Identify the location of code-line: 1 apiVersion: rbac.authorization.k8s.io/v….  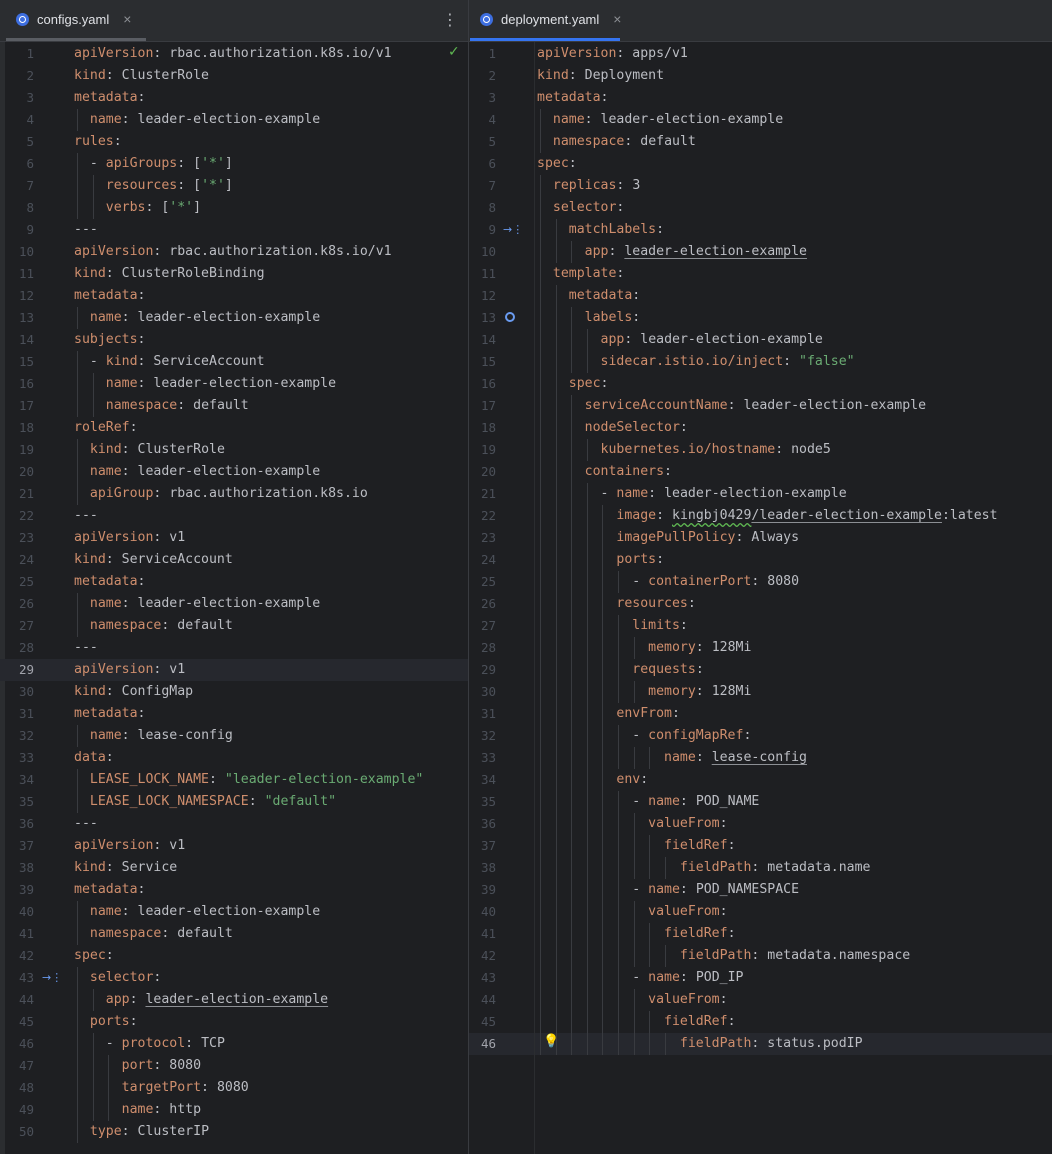
(234, 54).